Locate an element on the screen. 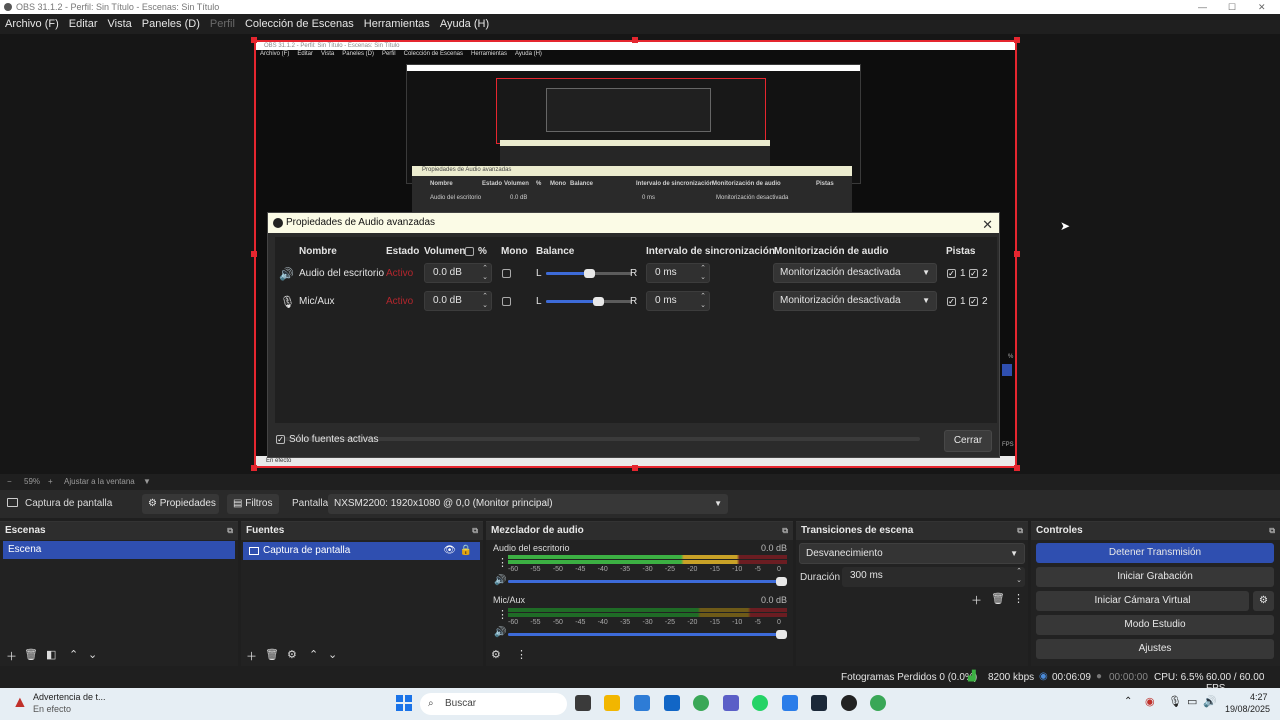 The image size is (1280, 720). start-virtual-camera-button: Iniciar Cámara Virtual is located at coordinates (1142, 601).